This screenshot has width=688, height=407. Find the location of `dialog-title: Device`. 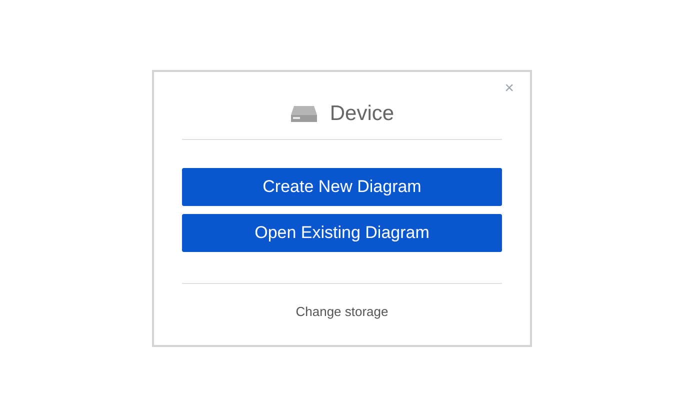

dialog-title: Device is located at coordinates (362, 114).